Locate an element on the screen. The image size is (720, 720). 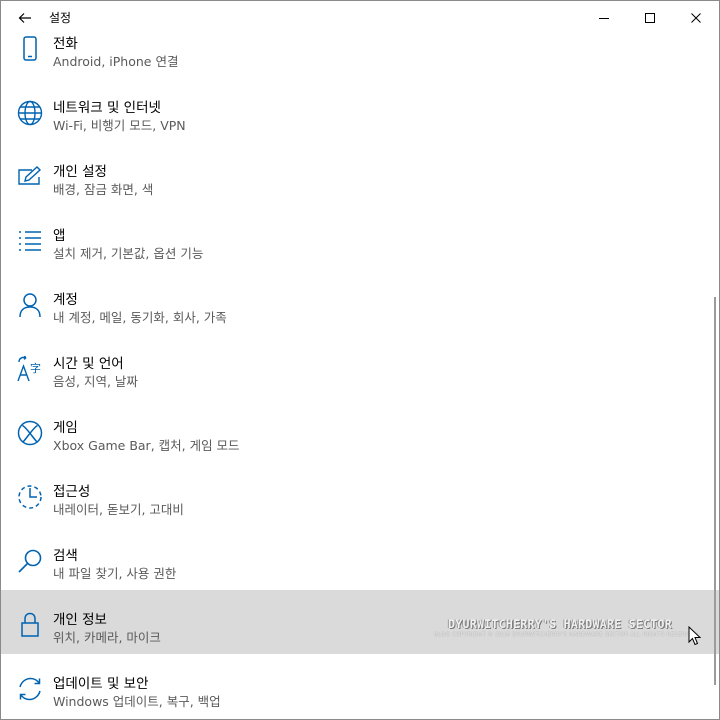
item-subtitle: Windows 업데이트, 복구, 백업 is located at coordinates (137, 701).